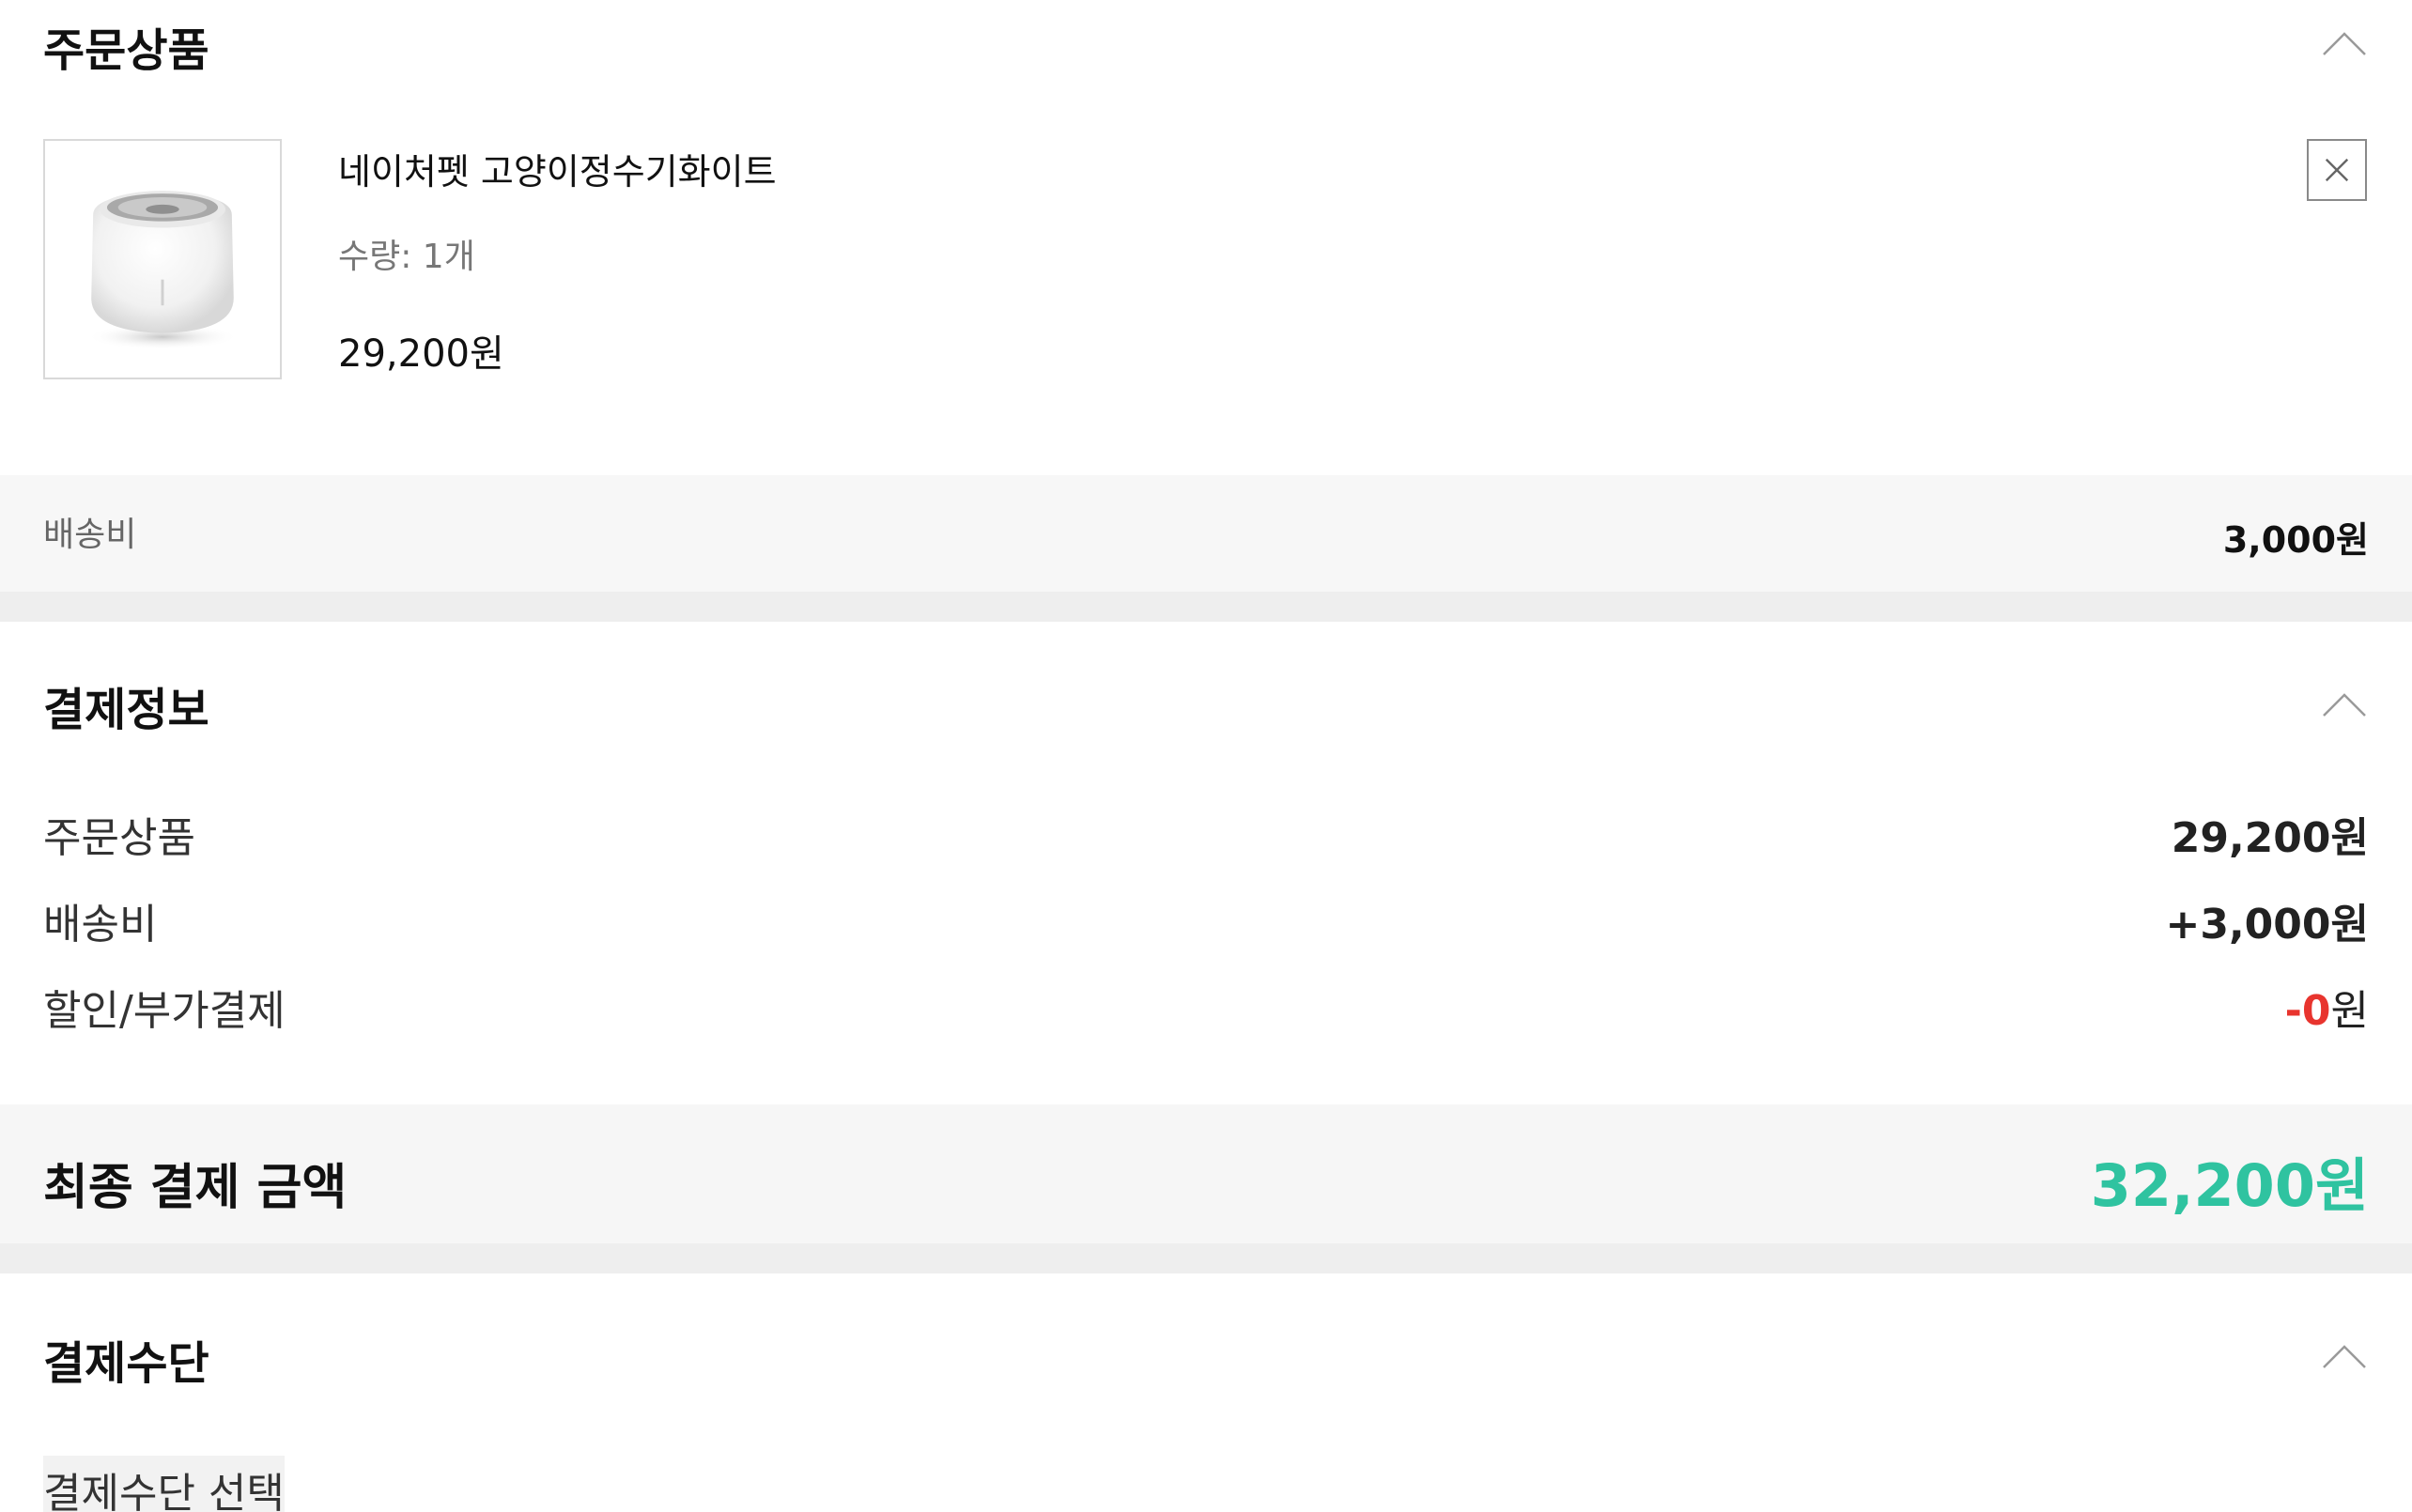  What do you see at coordinates (558, 168) in the screenshot?
I see `product-name: 네이처펫 고양이정수기화이트` at bounding box center [558, 168].